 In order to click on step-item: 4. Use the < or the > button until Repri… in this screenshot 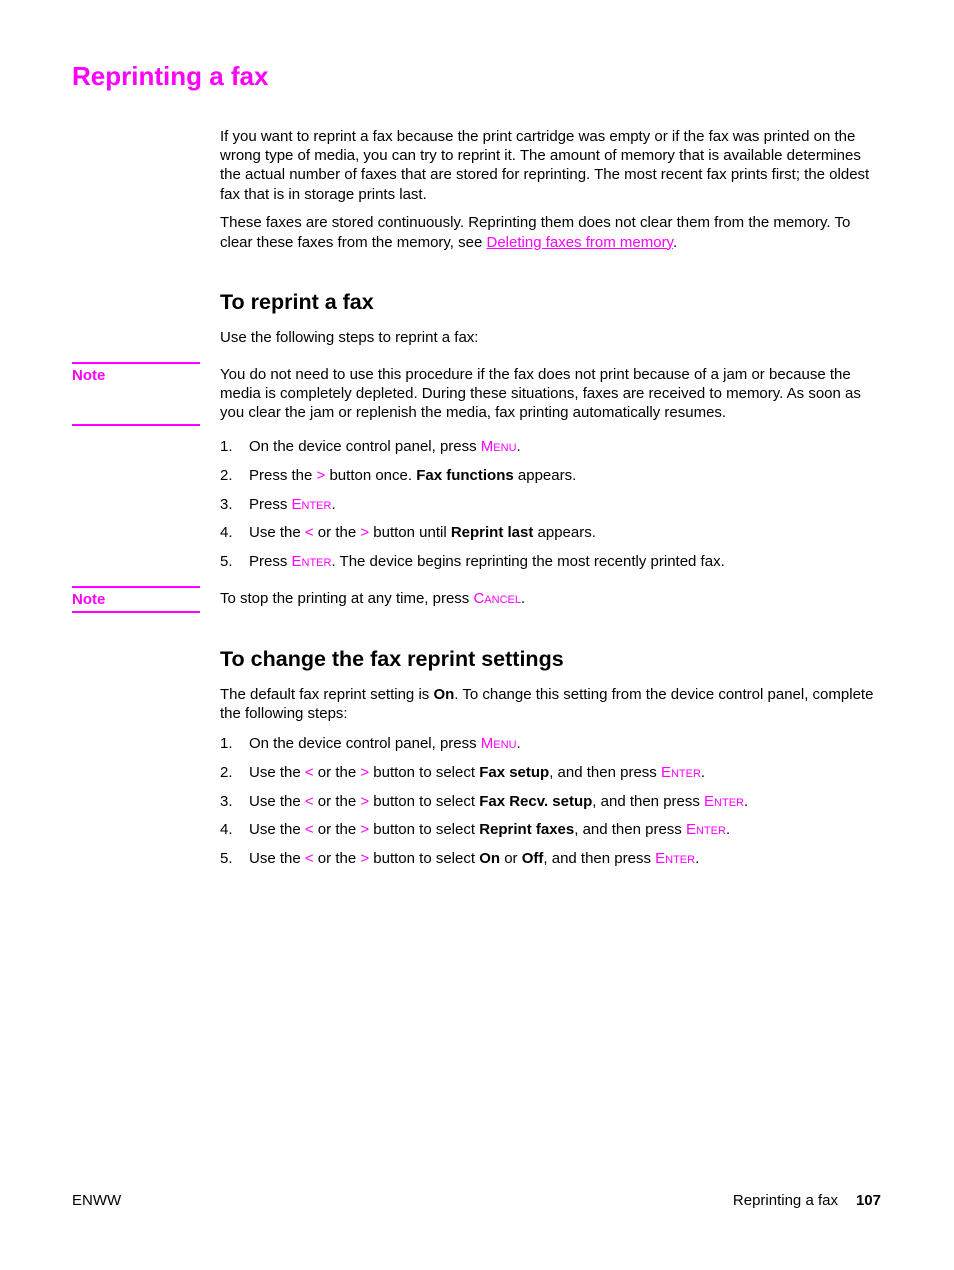, I will do `click(550, 532)`.